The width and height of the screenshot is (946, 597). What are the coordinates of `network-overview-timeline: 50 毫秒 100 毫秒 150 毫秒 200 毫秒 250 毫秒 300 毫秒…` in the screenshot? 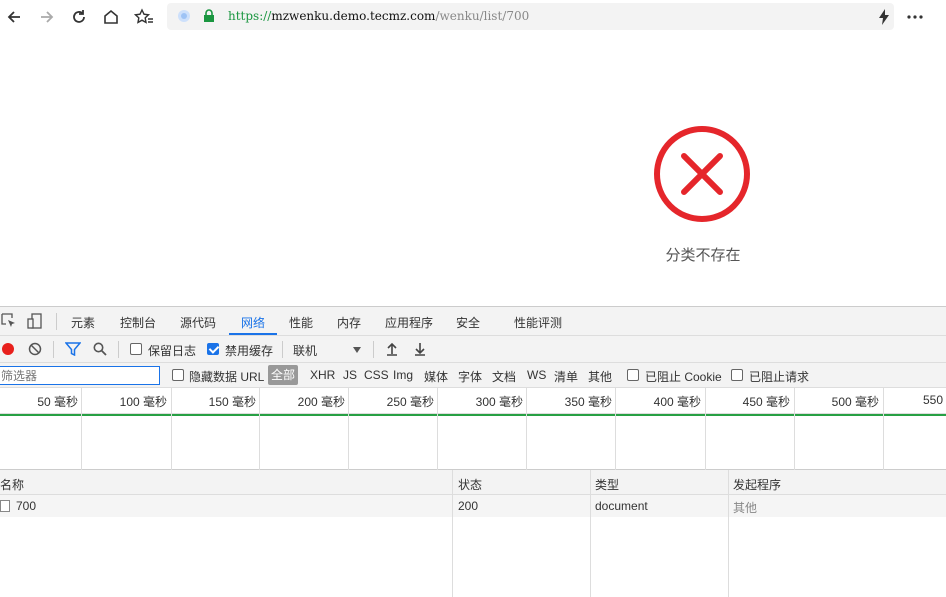 It's located at (473, 429).